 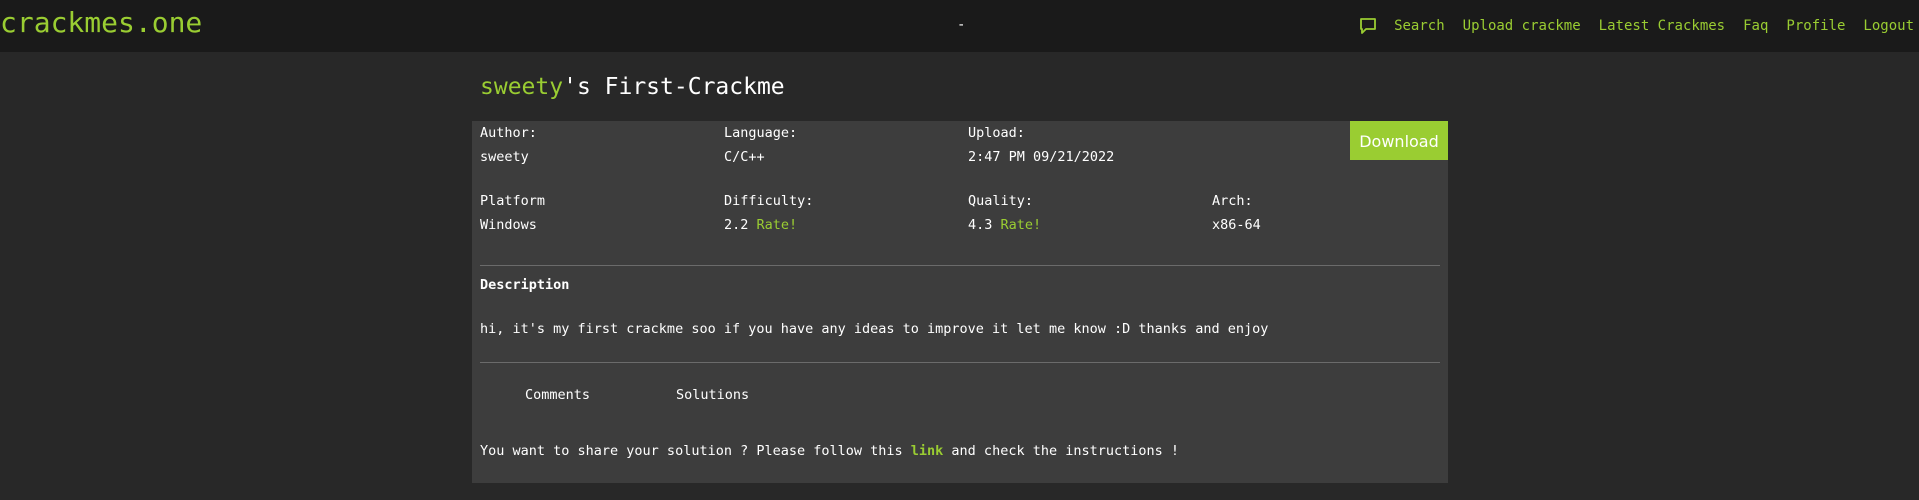 What do you see at coordinates (1236, 225) in the screenshot?
I see `arch-value: x86-64` at bounding box center [1236, 225].